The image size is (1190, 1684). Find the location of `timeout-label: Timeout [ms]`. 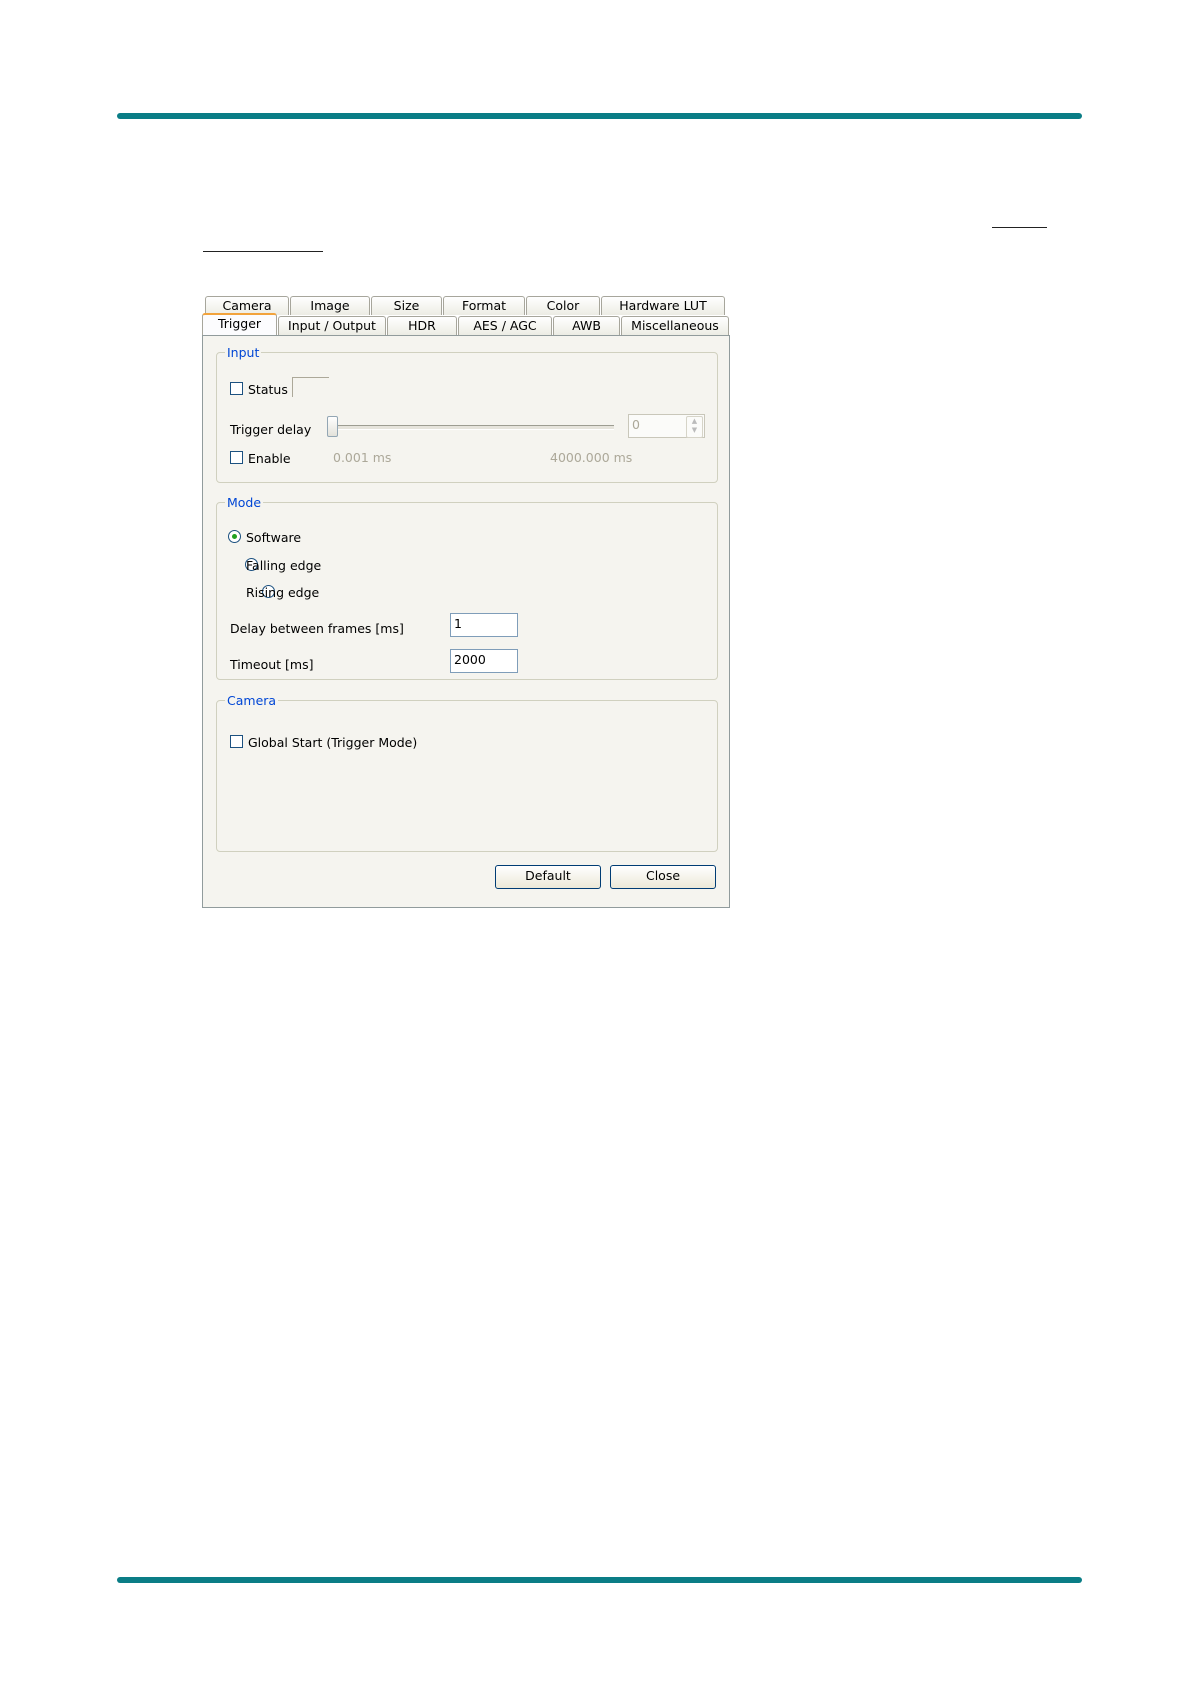

timeout-label: Timeout [ms] is located at coordinates (272, 664).